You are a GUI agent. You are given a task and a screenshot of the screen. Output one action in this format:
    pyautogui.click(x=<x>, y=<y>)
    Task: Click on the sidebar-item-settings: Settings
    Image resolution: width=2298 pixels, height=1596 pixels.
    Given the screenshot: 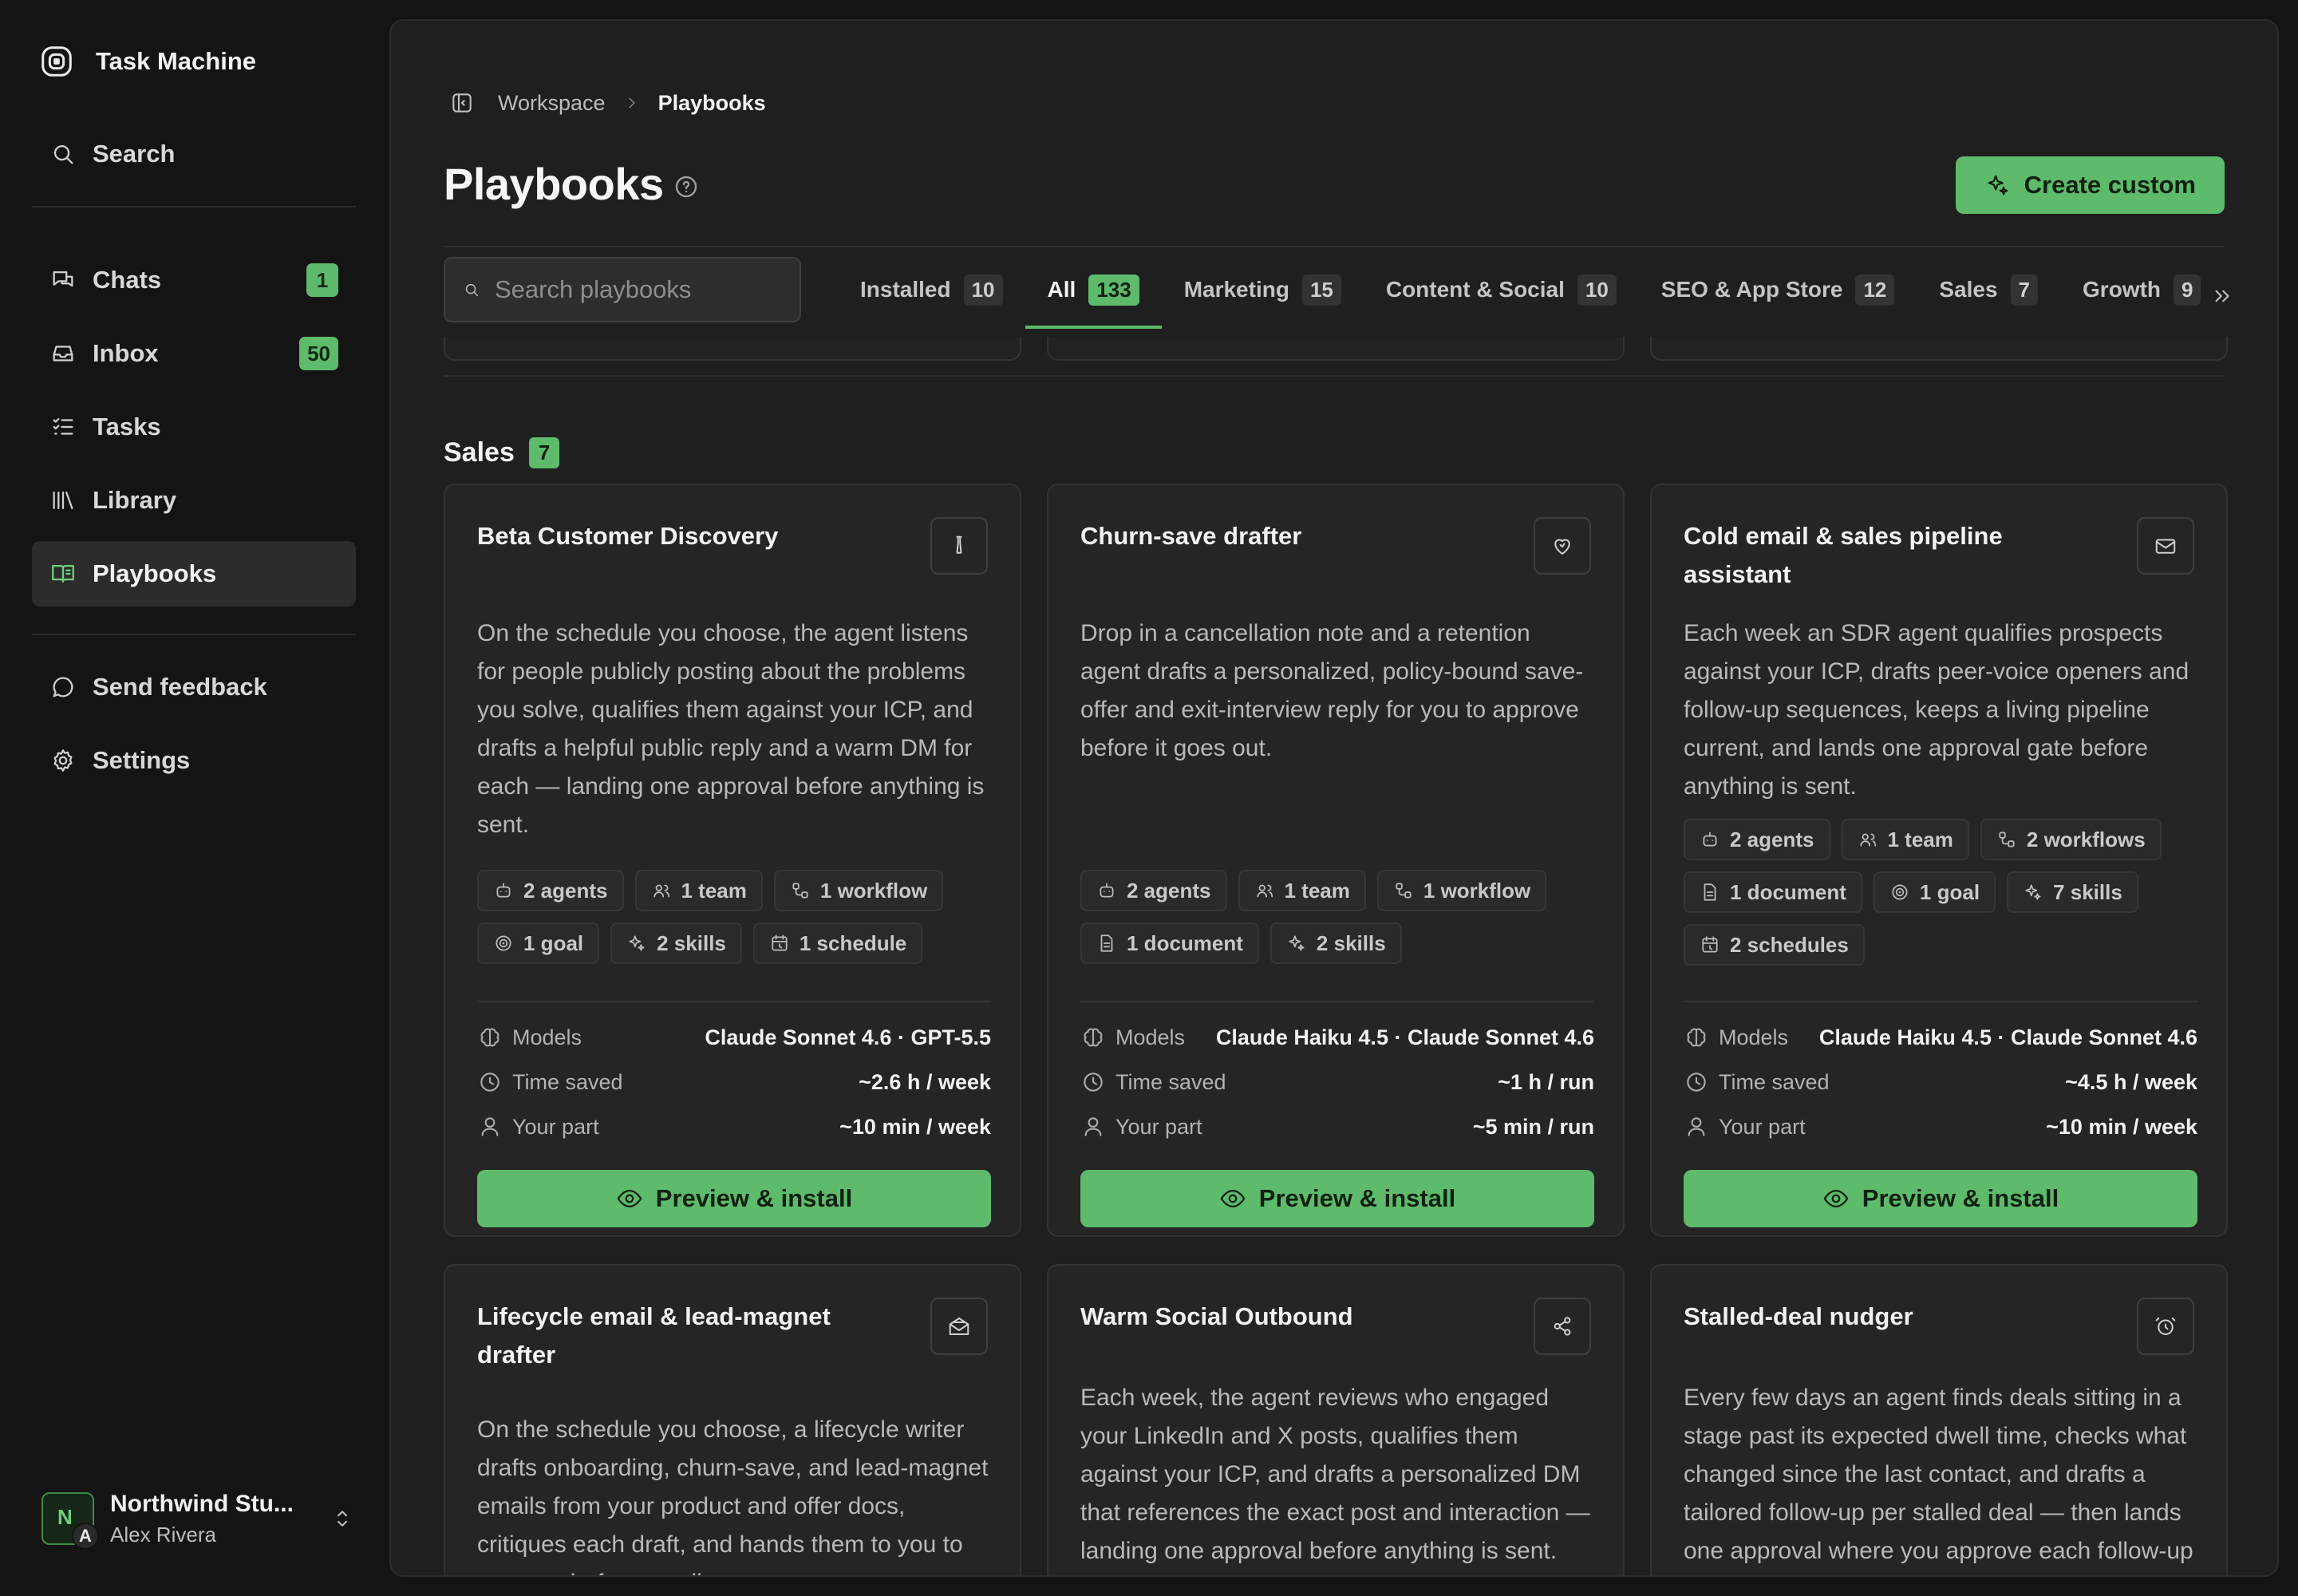 What is the action you would take?
    pyautogui.click(x=194, y=760)
    